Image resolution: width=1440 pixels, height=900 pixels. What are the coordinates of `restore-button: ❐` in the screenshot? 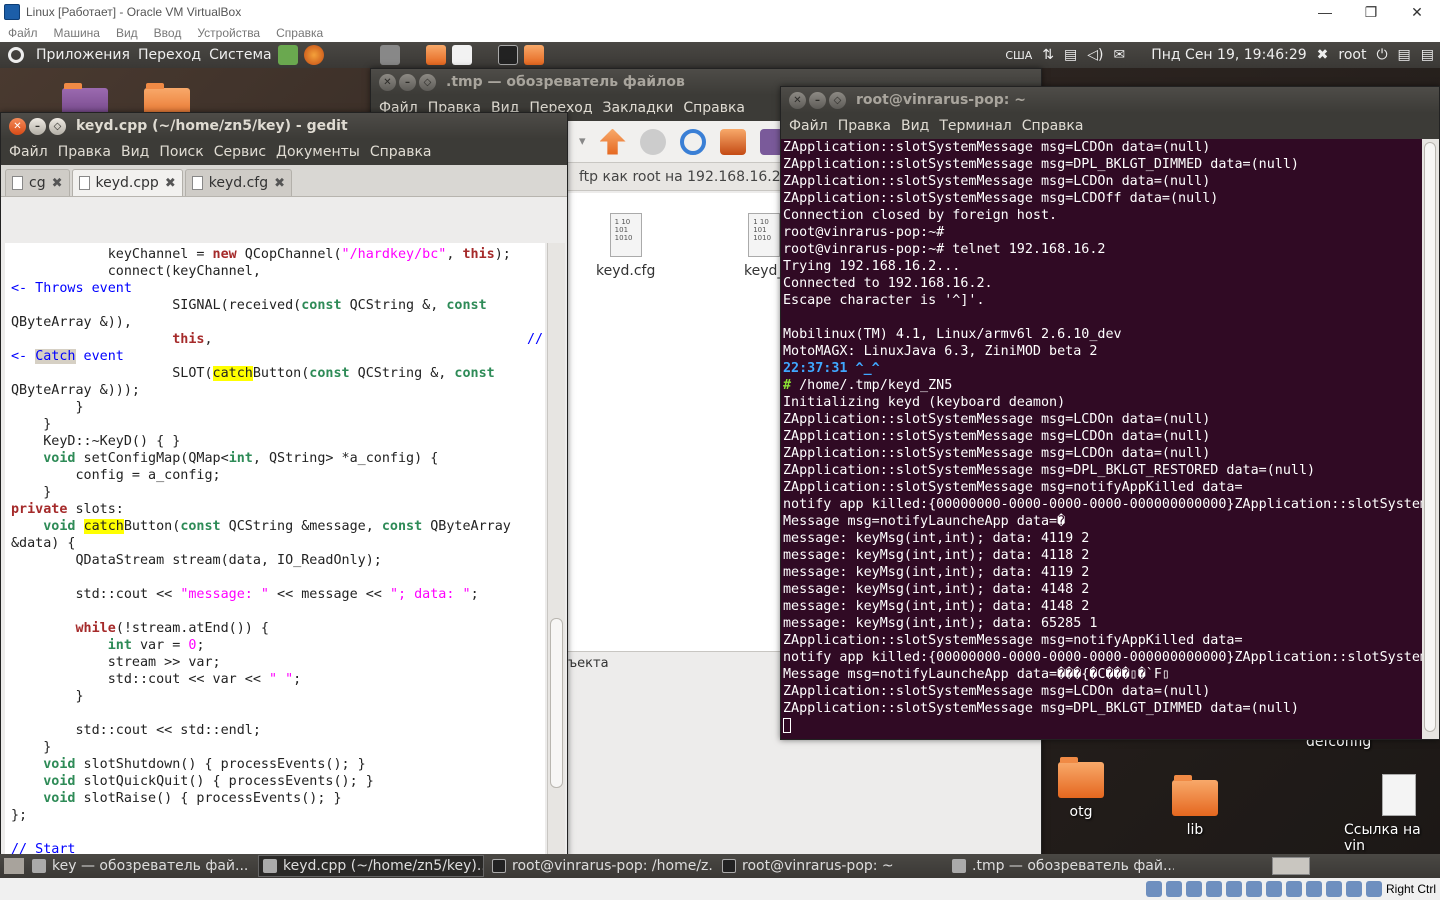 It's located at (1371, 12).